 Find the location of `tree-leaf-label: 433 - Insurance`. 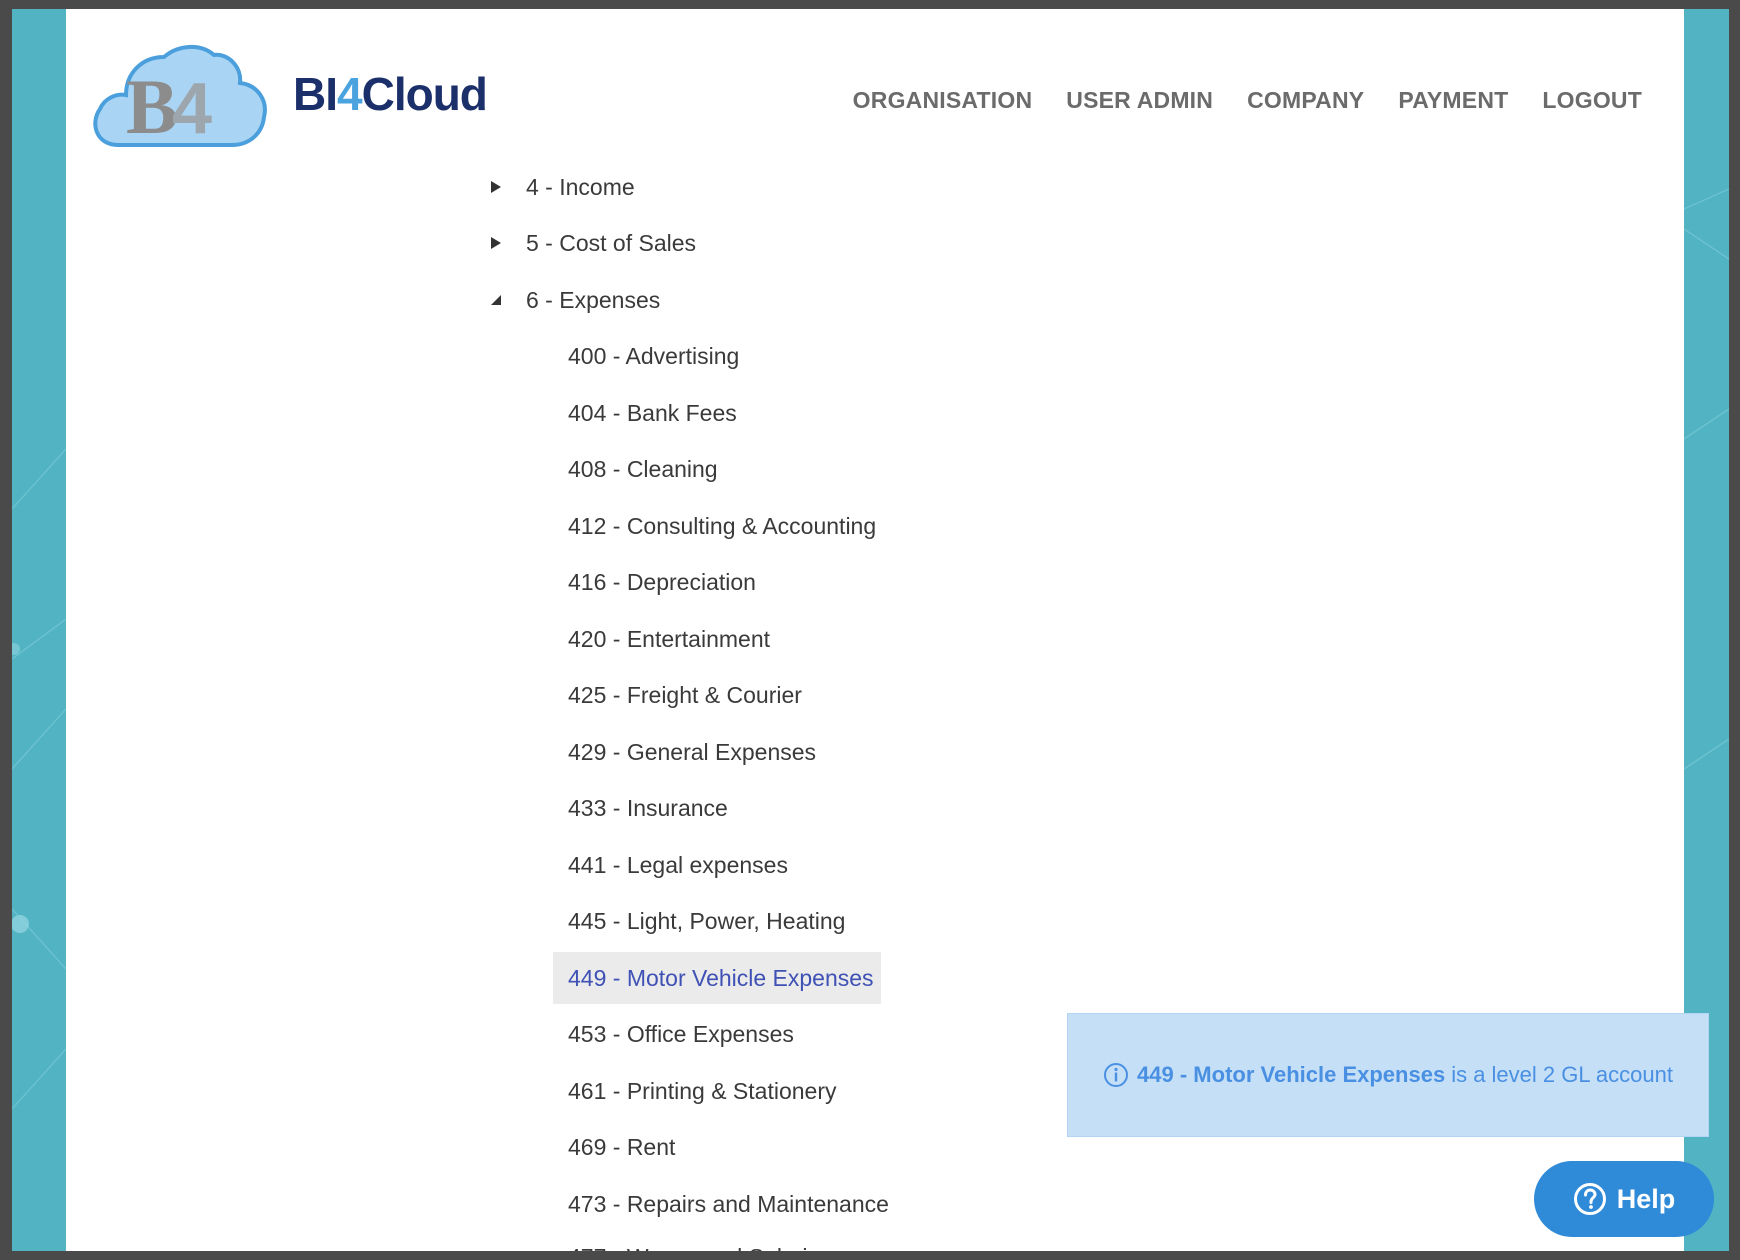

tree-leaf-label: 433 - Insurance is located at coordinates (648, 808).